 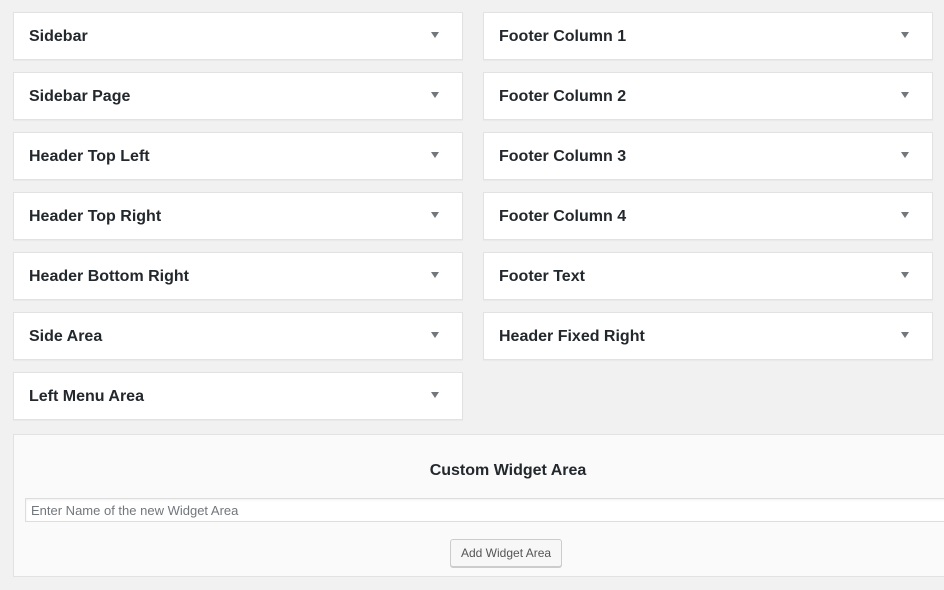 What do you see at coordinates (58, 36) in the screenshot?
I see `widget-area-title: Sidebar` at bounding box center [58, 36].